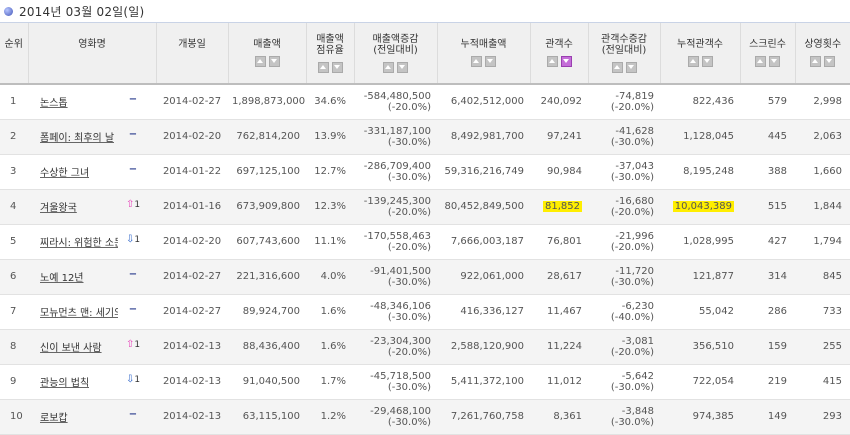 This screenshot has width=850, height=435. What do you see at coordinates (564, 346) in the screenshot?
I see `audience-value: 11,224` at bounding box center [564, 346].